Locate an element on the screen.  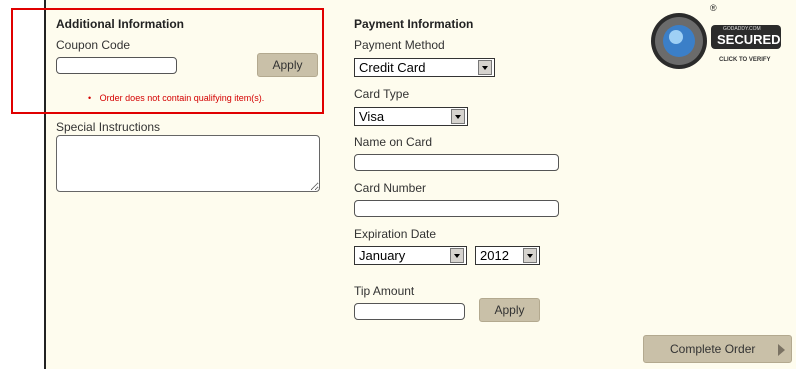
complete-order-label: Complete Order is located at coordinates (713, 349).